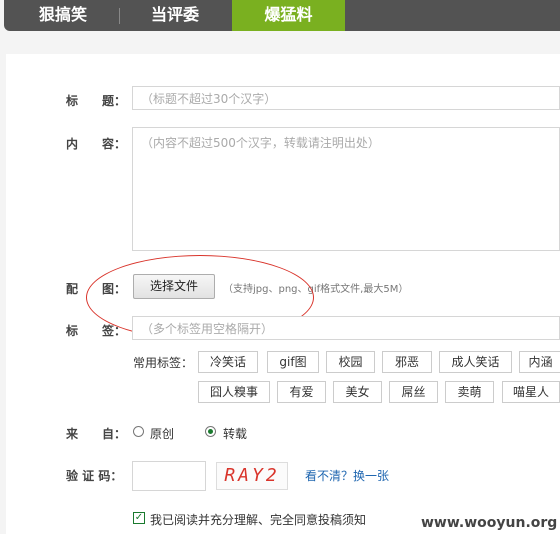 This screenshot has height=534, width=560. I want to click on agree-label: 我已阅读并充分理解、完全同意投稿须知, so click(258, 519).